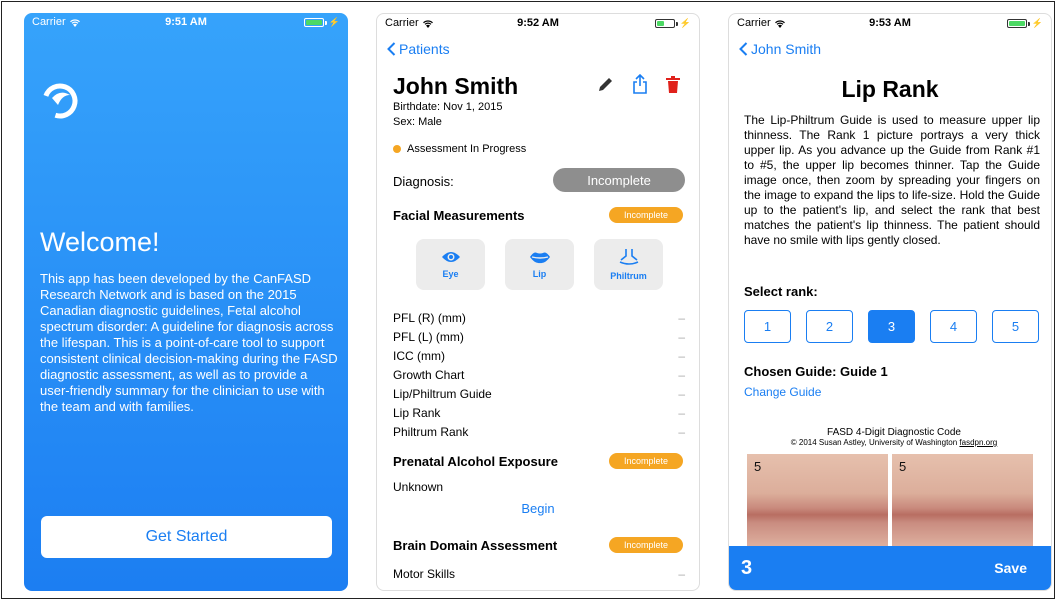 This screenshot has width=1056, height=600. I want to click on rank-selector: 1 2 3 4 5, so click(891, 326).